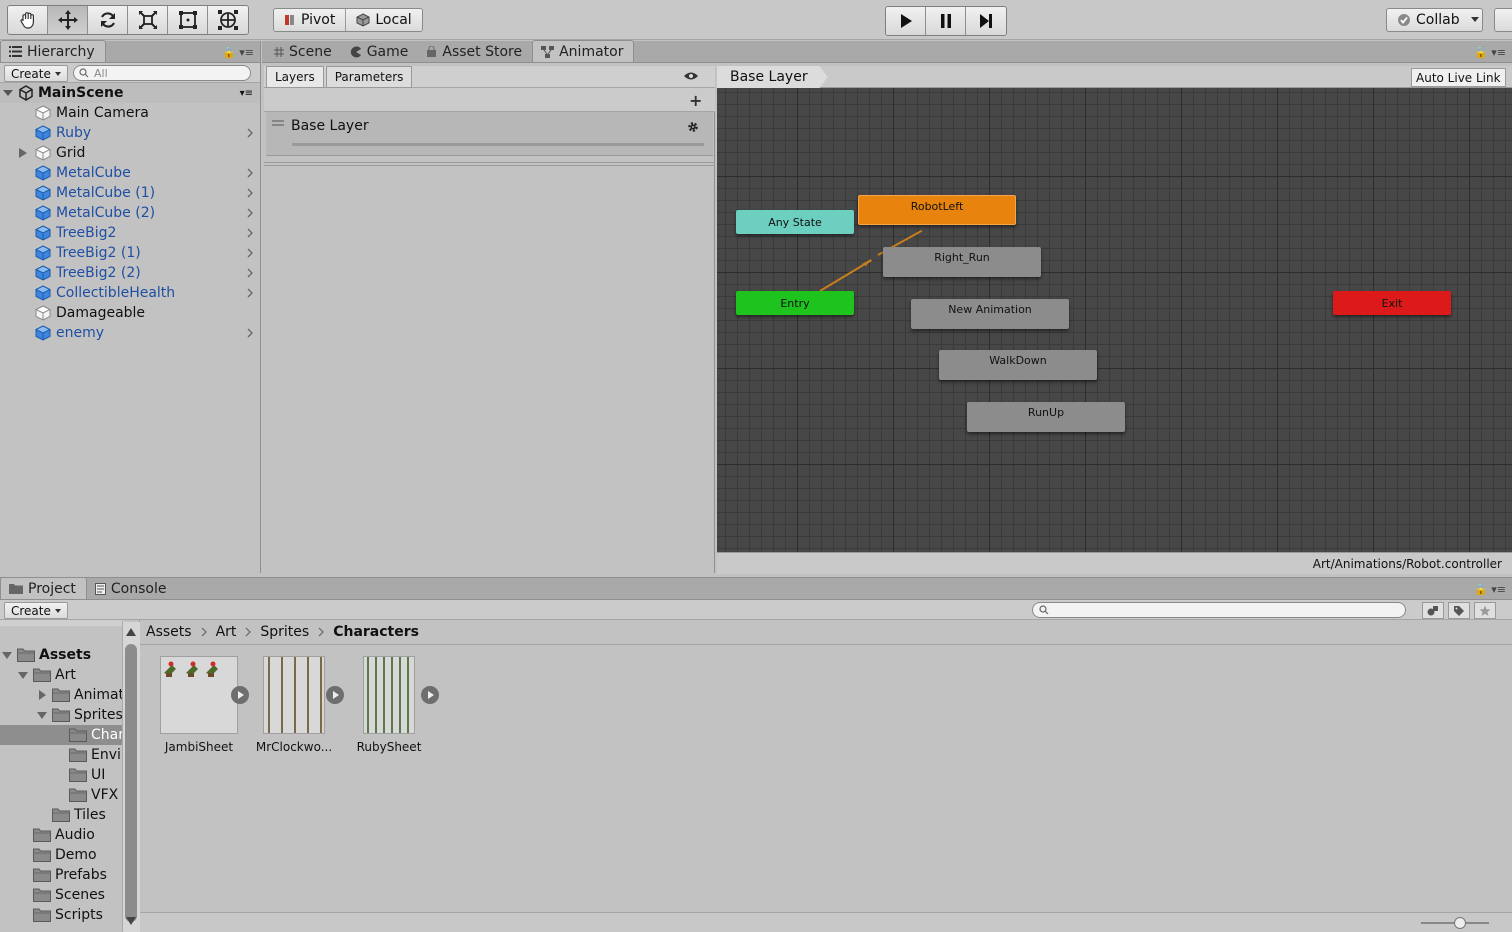  I want to click on graph-breadcrumb: Base Layer, so click(772, 77).